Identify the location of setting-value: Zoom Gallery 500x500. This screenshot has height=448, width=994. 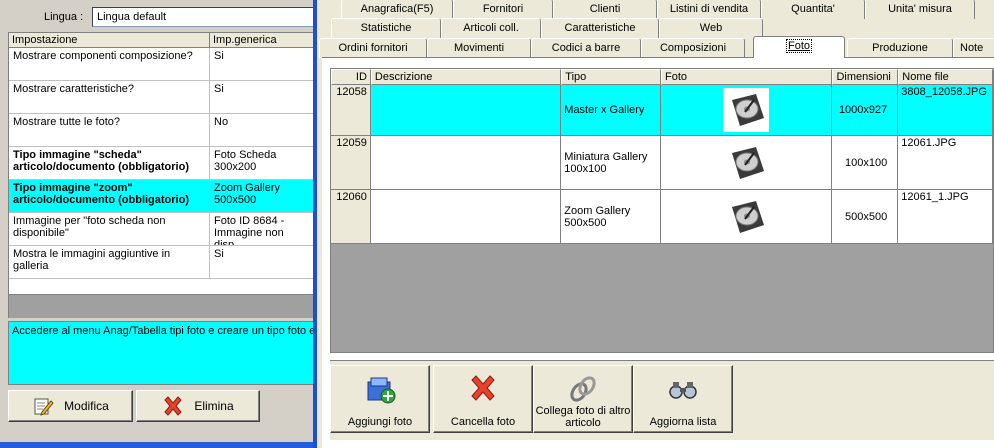
(262, 196).